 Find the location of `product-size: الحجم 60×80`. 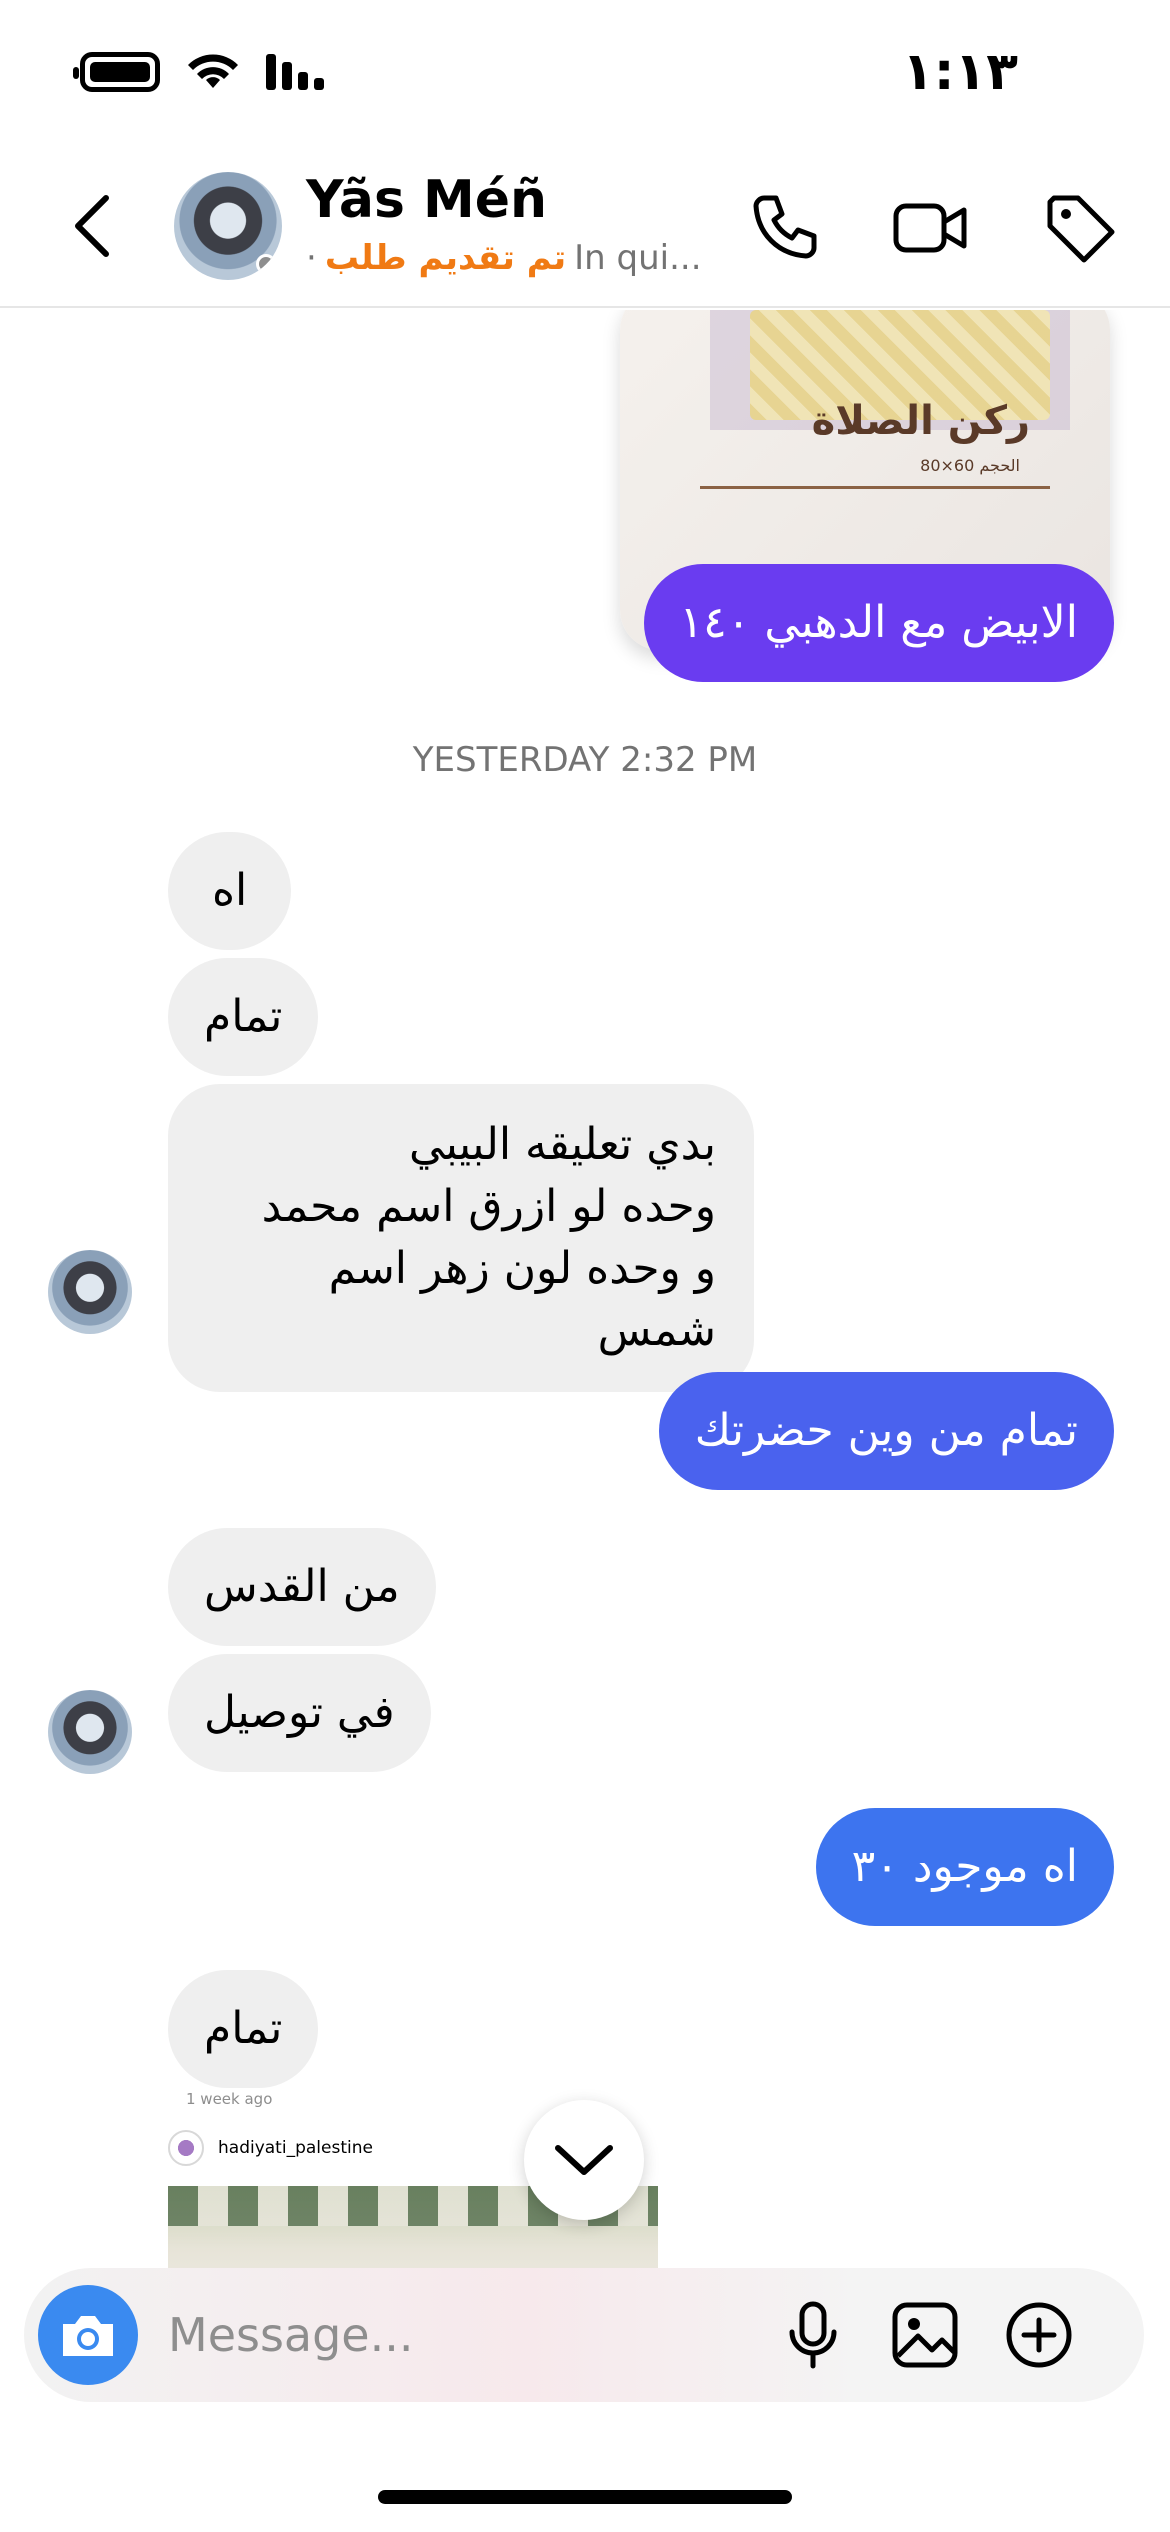

product-size: الحجم 60×80 is located at coordinates (970, 465).